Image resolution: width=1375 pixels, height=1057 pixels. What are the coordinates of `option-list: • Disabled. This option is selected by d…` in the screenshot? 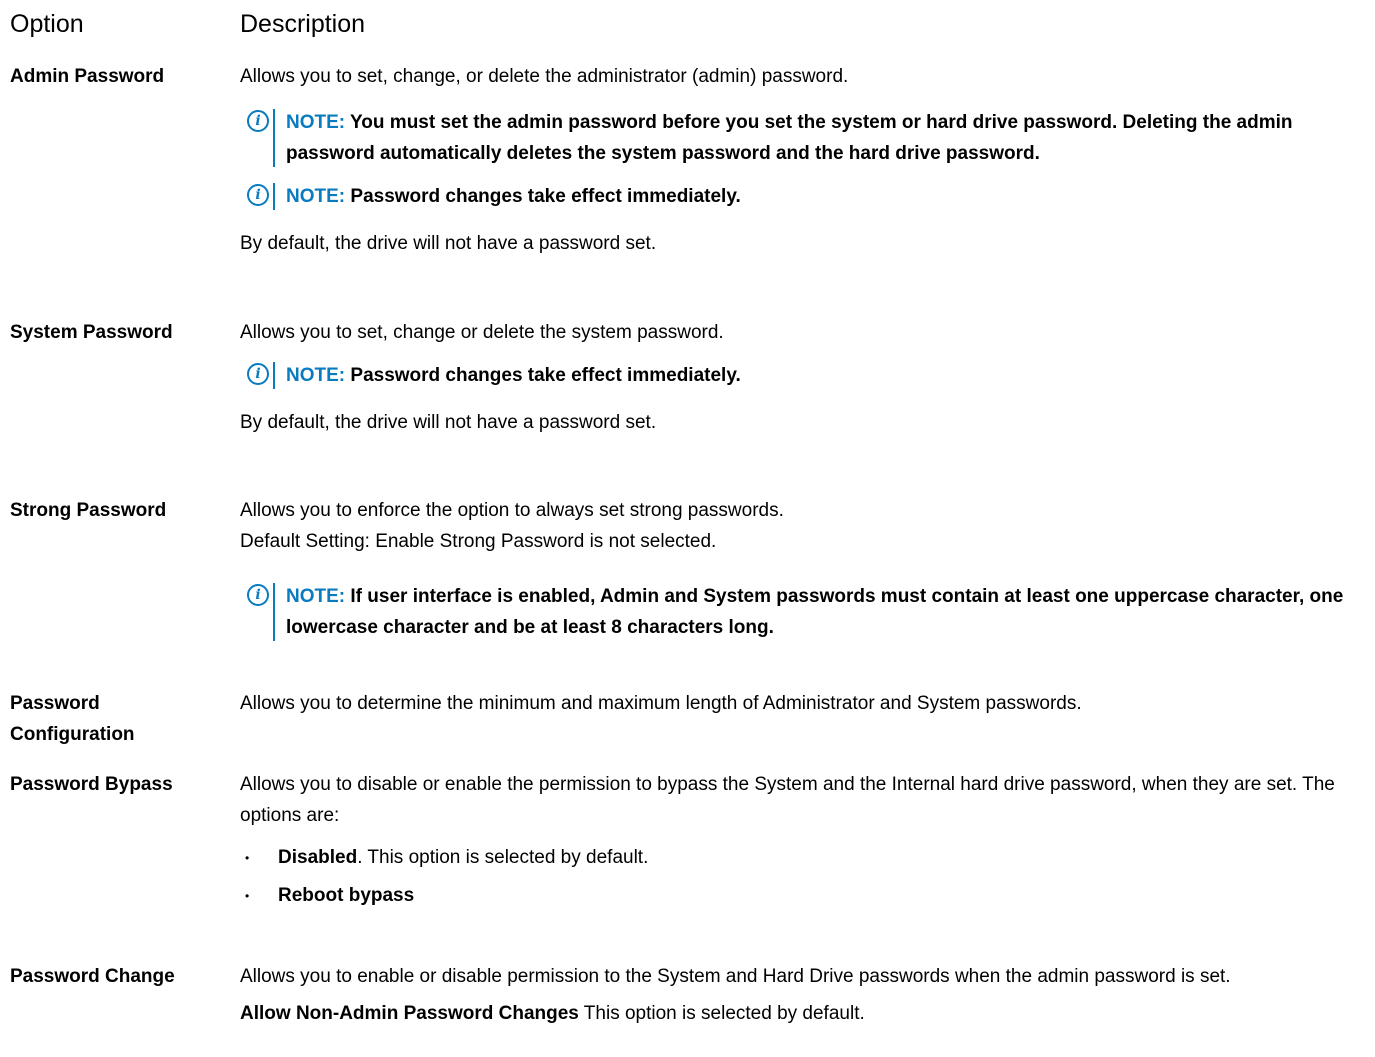 It's located at (802, 877).